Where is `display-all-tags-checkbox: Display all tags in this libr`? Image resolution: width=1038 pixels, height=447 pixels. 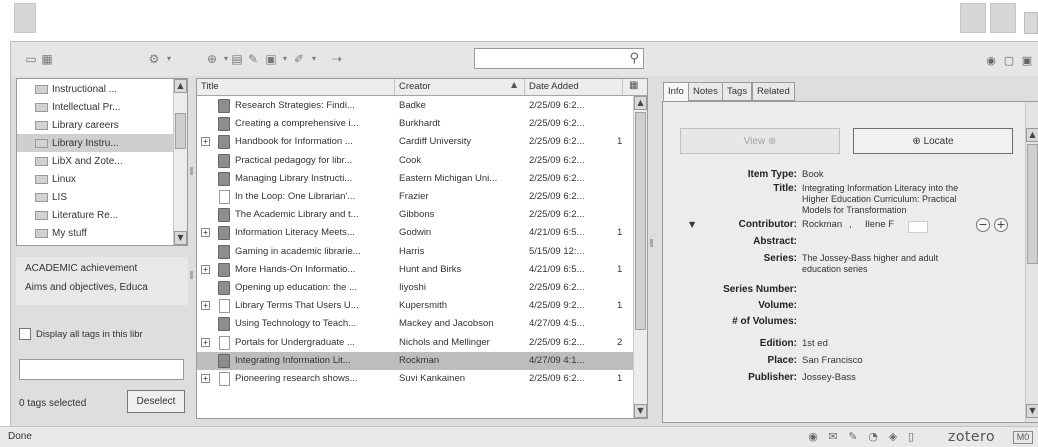
display-all-tags-checkbox: Display all tags in this libr is located at coordinates (102, 334).